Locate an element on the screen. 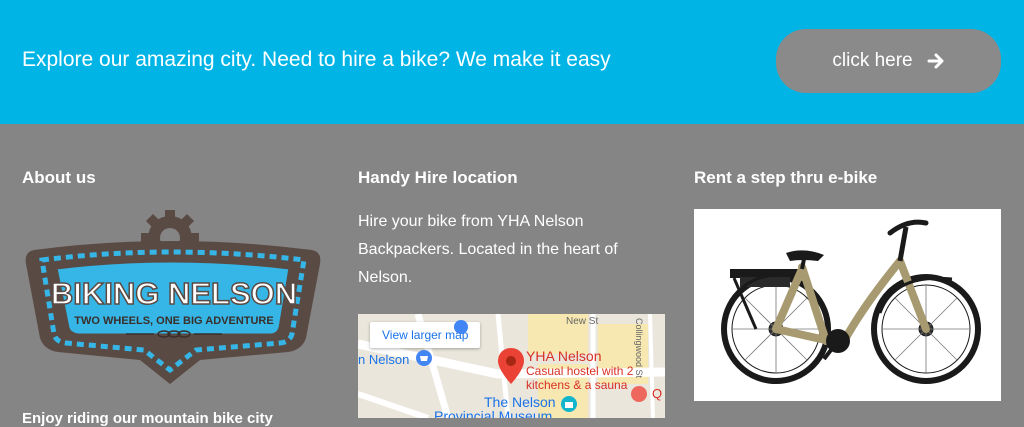 The image size is (1024, 427). svg-text: BIKING NELSON is located at coordinates (174, 293).